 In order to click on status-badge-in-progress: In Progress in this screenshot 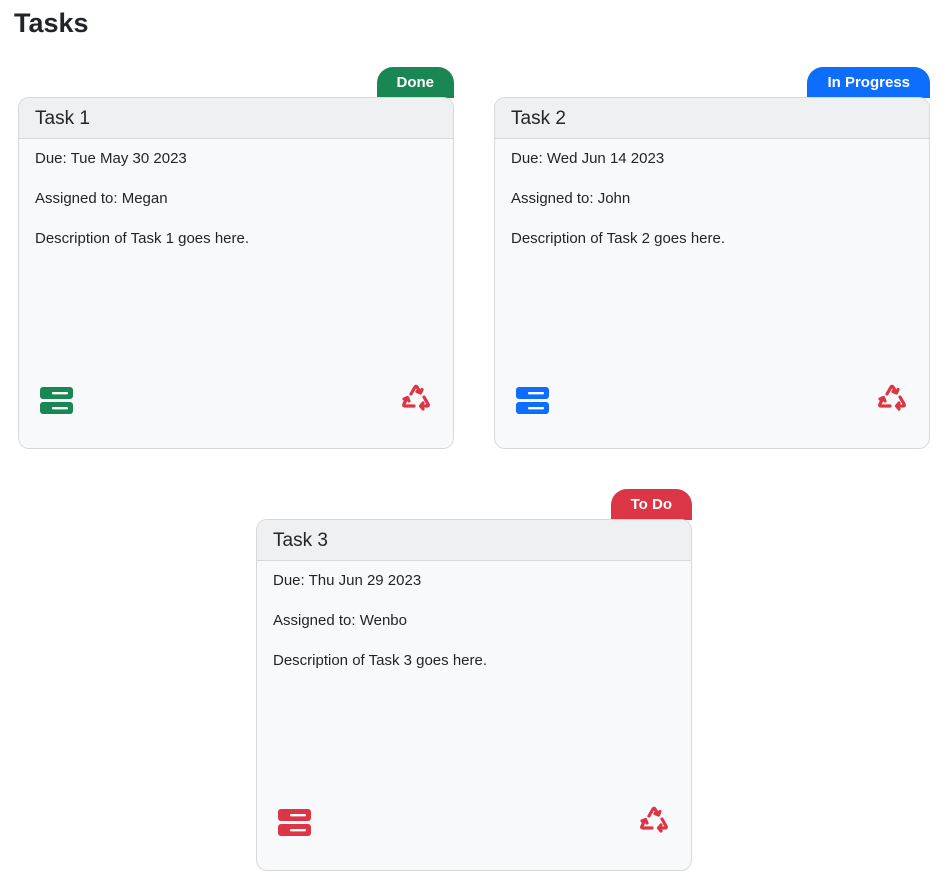, I will do `click(868, 82)`.